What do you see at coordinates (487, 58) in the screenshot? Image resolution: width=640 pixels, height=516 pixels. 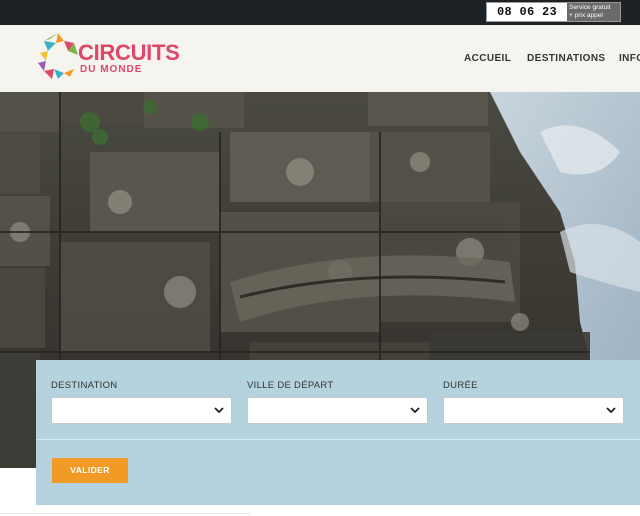 I see `nav-item-accueil: ACCUEIL` at bounding box center [487, 58].